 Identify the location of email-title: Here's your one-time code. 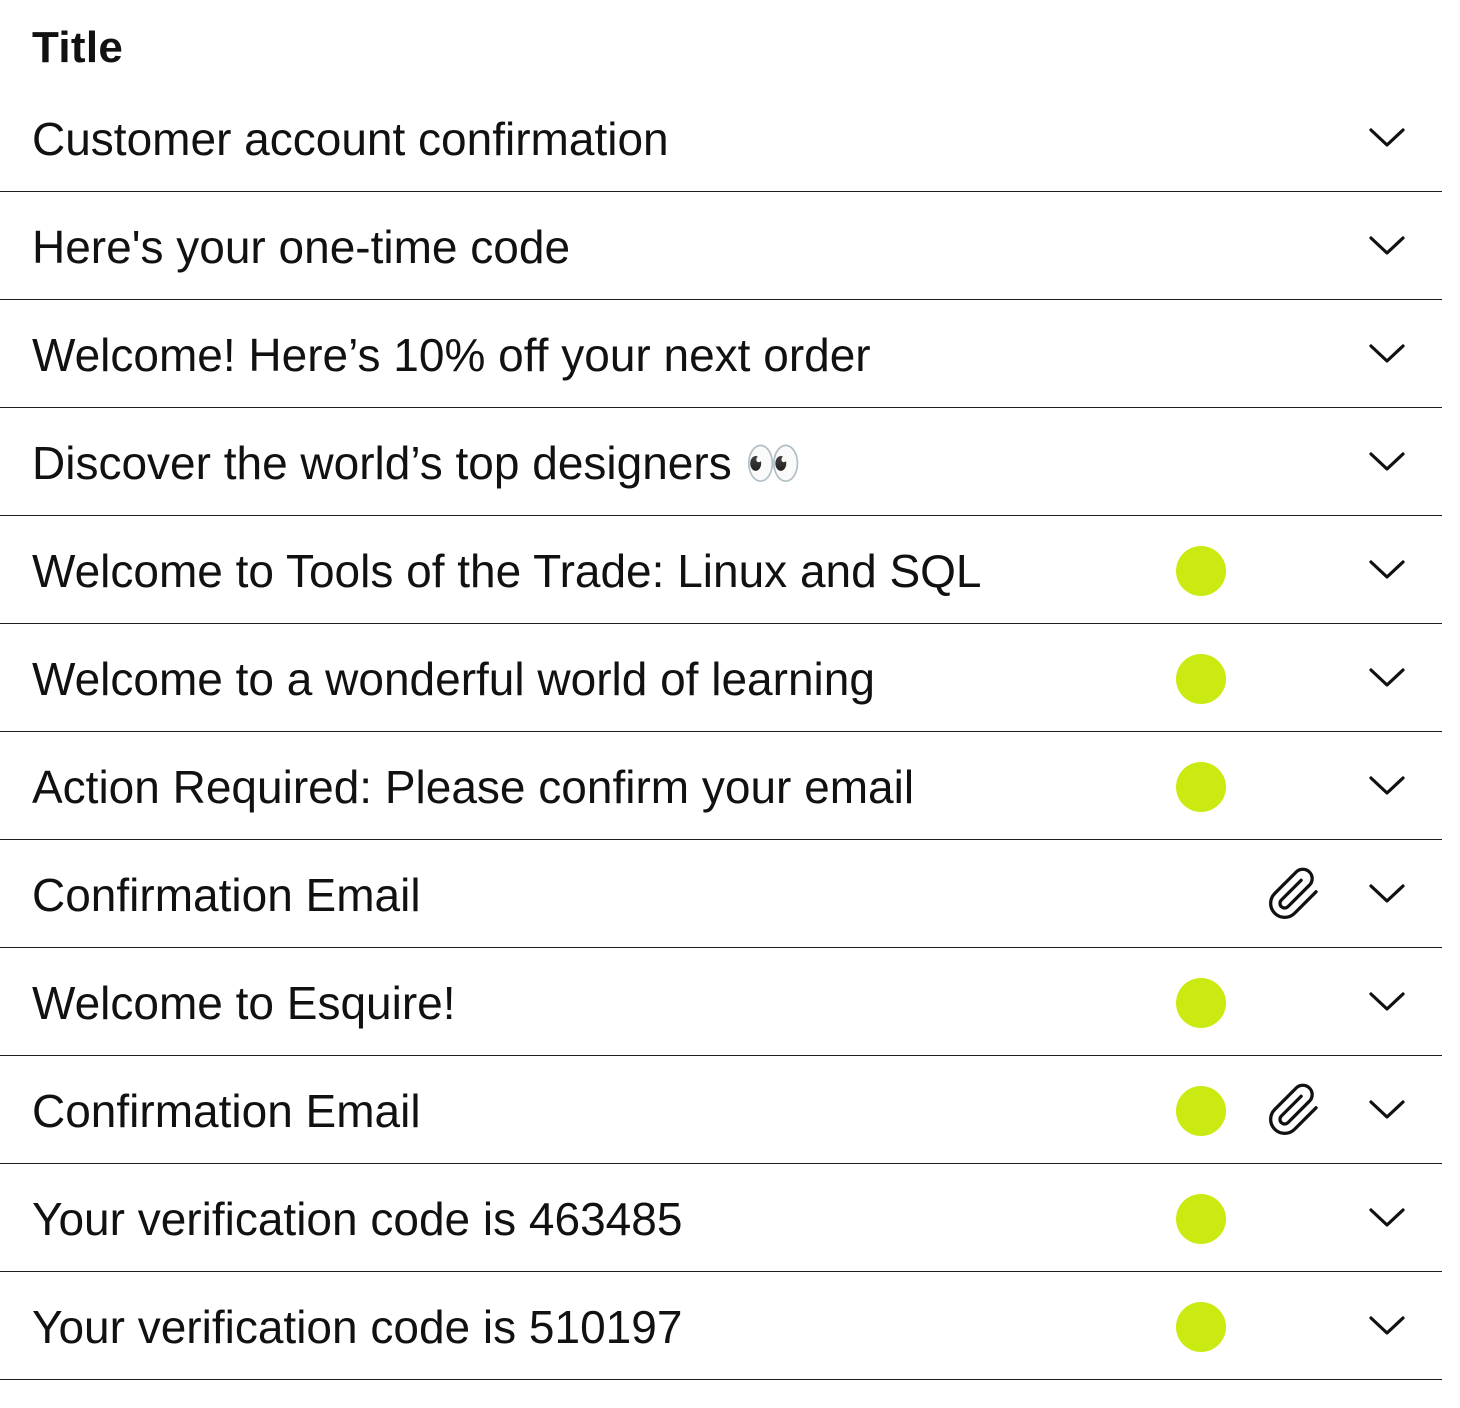
(301, 247).